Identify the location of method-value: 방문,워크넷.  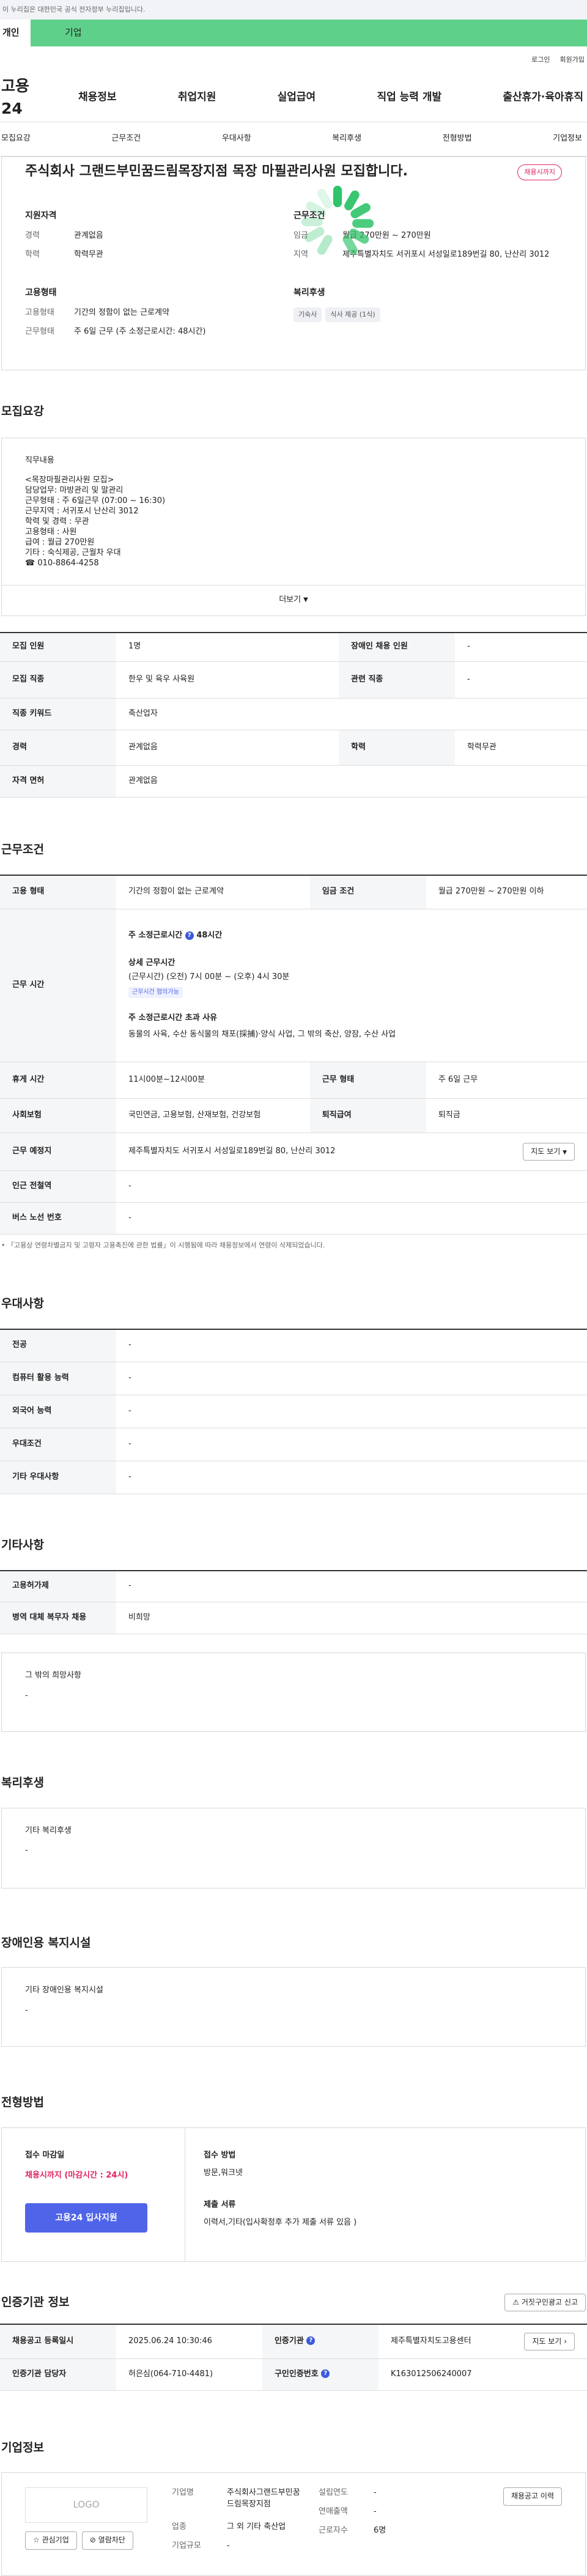
(223, 2173).